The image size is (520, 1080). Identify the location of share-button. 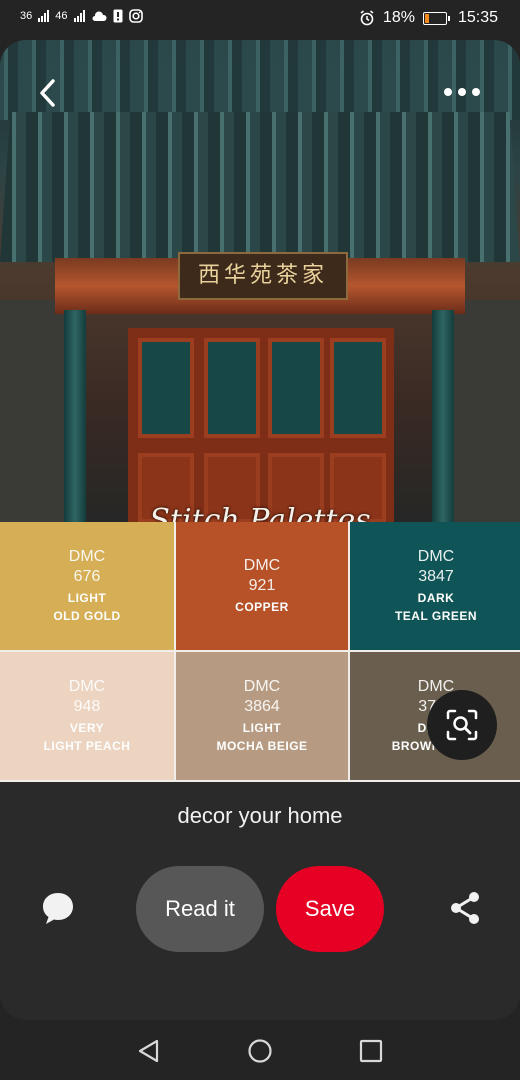
(465, 910).